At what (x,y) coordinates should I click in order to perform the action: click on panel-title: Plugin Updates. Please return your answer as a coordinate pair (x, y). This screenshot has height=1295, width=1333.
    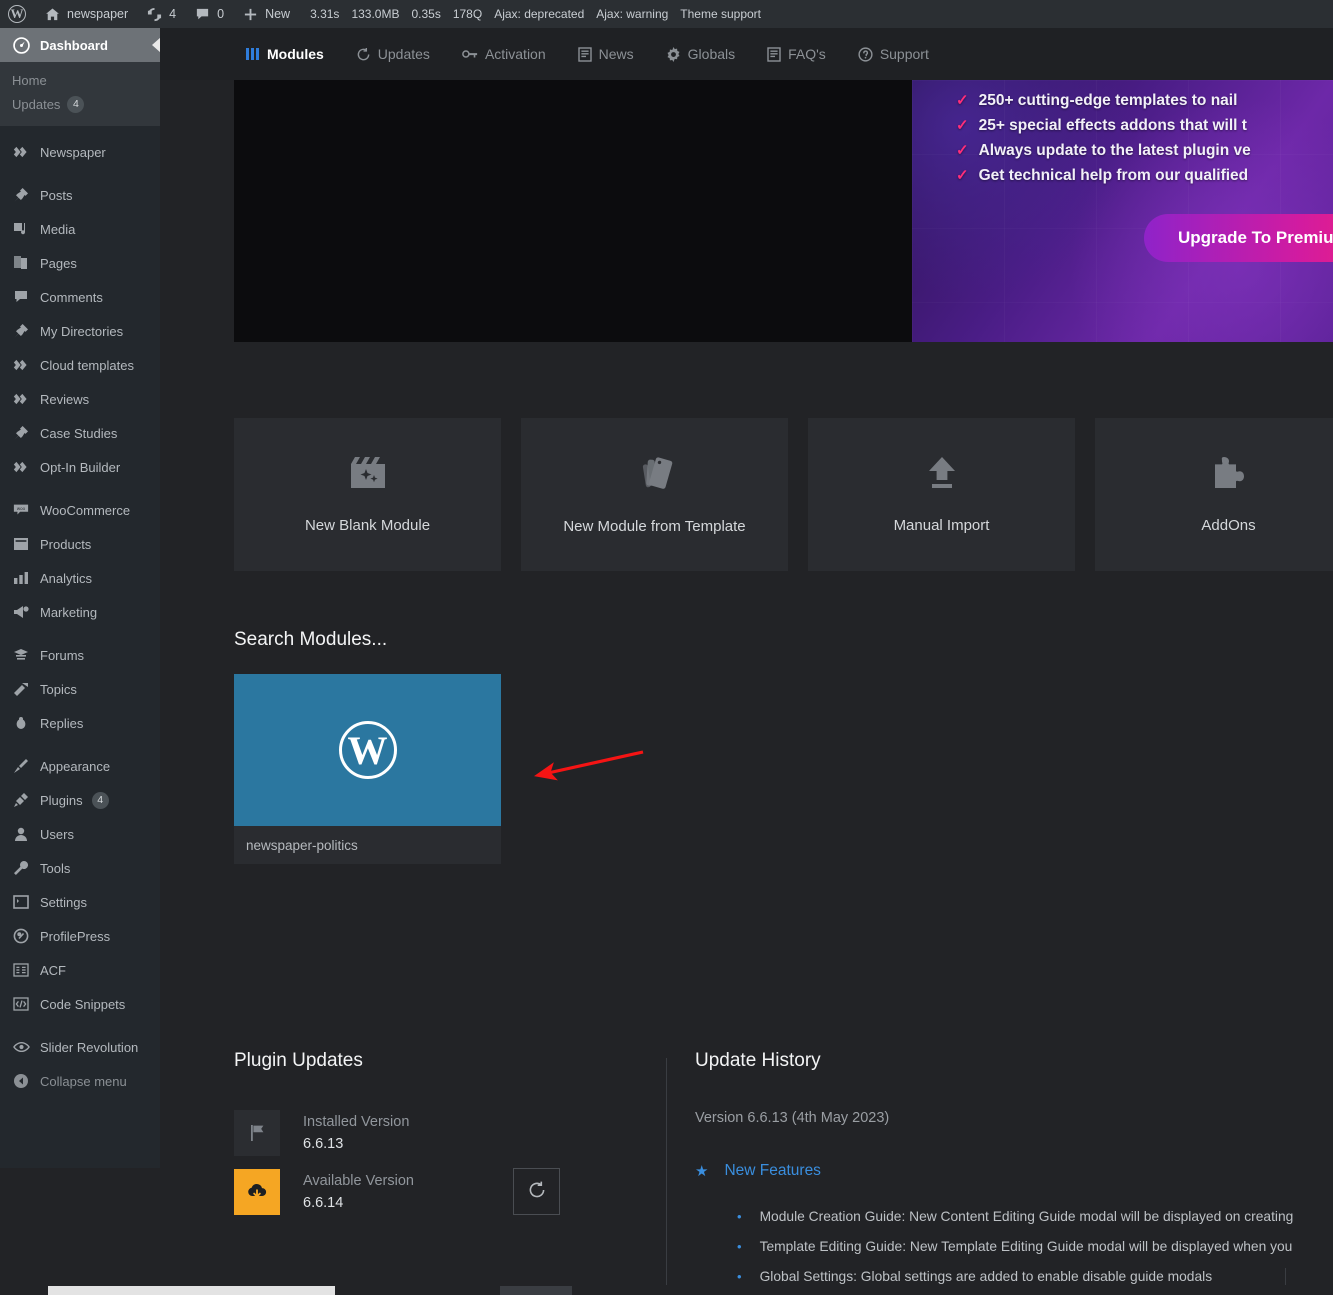
    Looking at the image, I should click on (298, 1060).